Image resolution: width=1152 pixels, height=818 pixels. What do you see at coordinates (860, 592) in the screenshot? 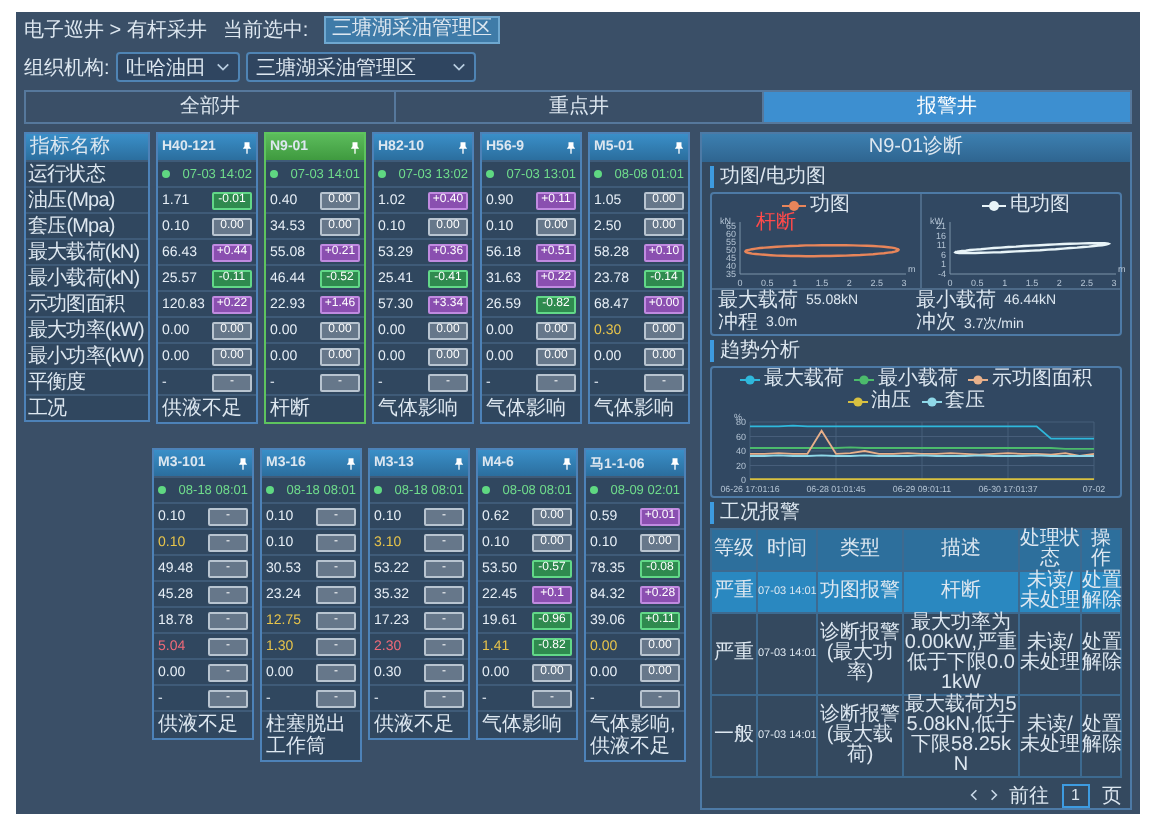
I see `table-cell: 功图报警` at bounding box center [860, 592].